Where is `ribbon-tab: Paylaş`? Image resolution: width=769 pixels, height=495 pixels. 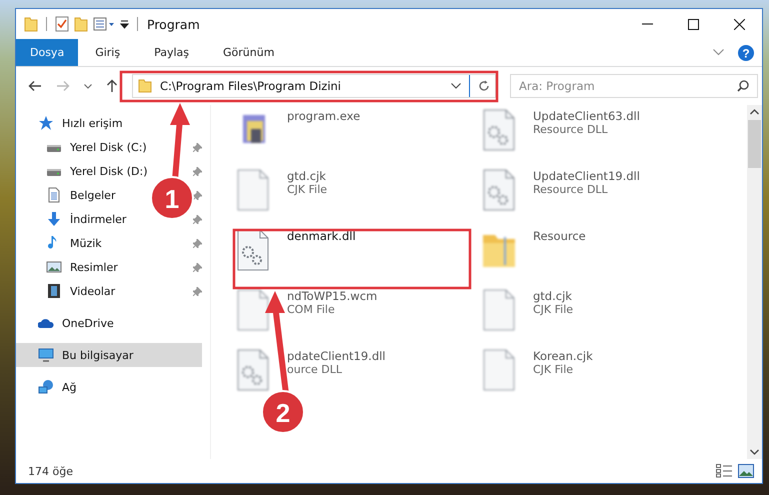
ribbon-tab: Paylaş is located at coordinates (171, 52).